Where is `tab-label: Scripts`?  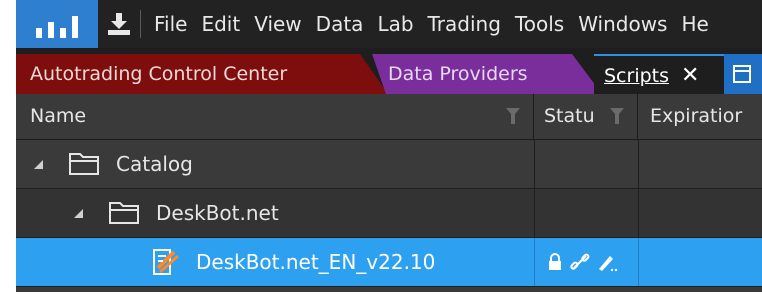
tab-label: Scripts is located at coordinates (637, 76).